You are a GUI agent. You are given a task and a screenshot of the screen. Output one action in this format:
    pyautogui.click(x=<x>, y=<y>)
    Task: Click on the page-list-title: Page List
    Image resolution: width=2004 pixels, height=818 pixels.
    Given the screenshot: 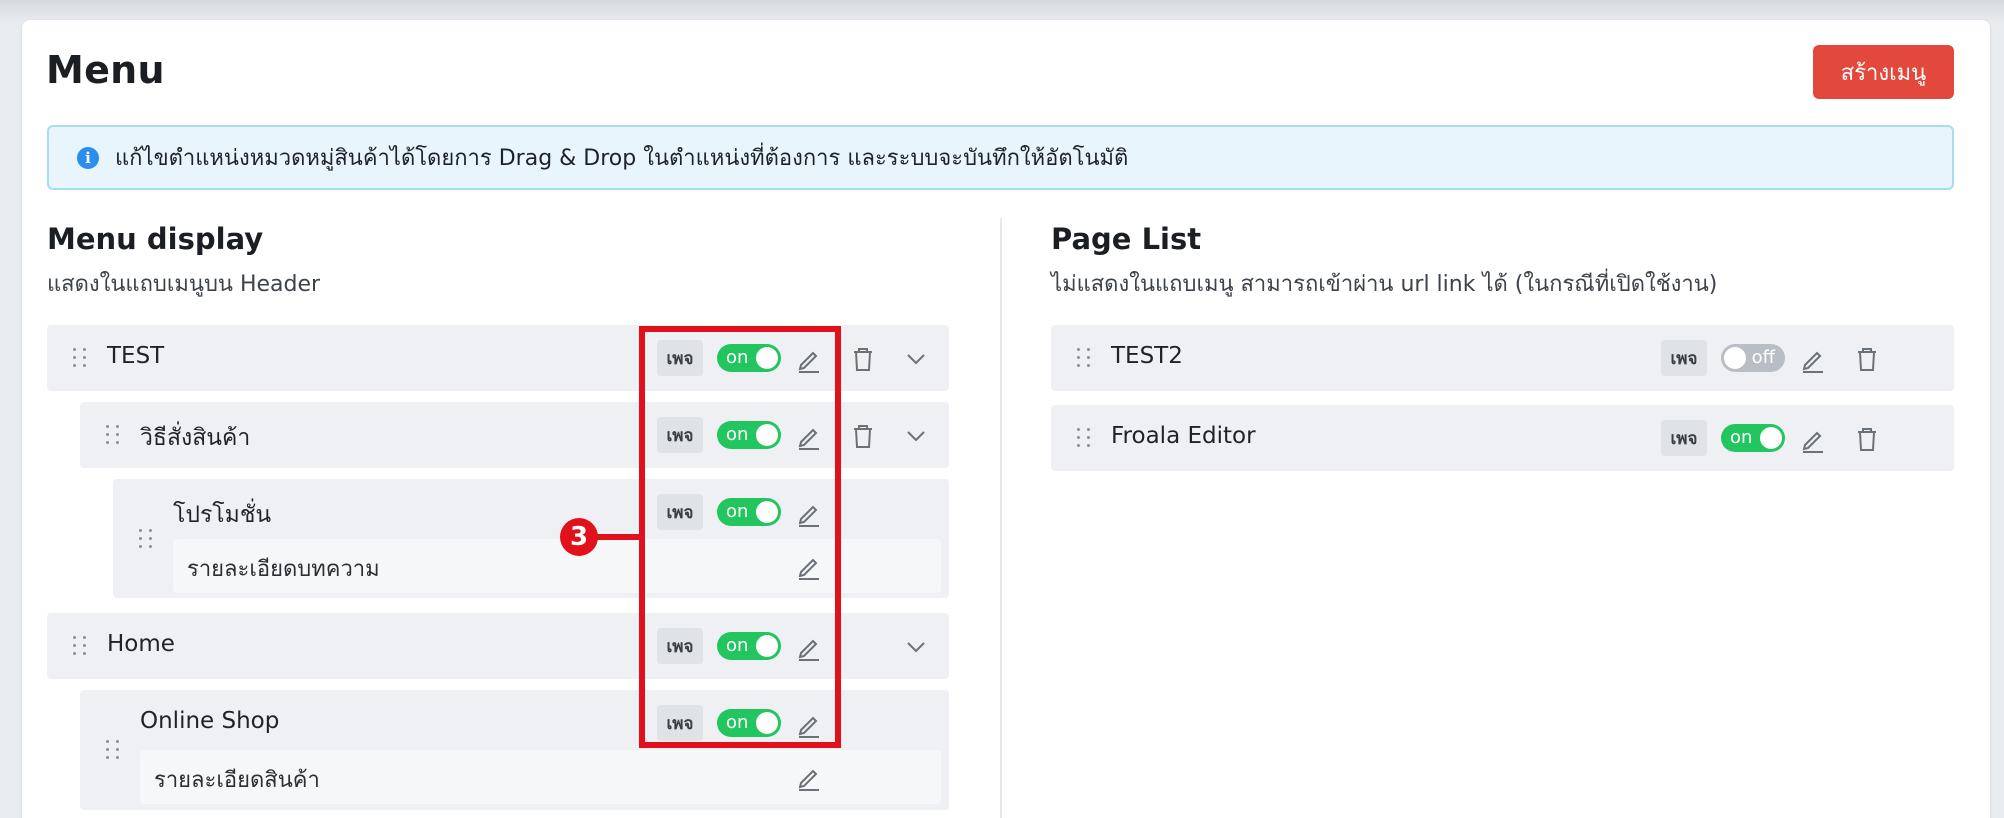 What is the action you would take?
    pyautogui.click(x=1126, y=239)
    